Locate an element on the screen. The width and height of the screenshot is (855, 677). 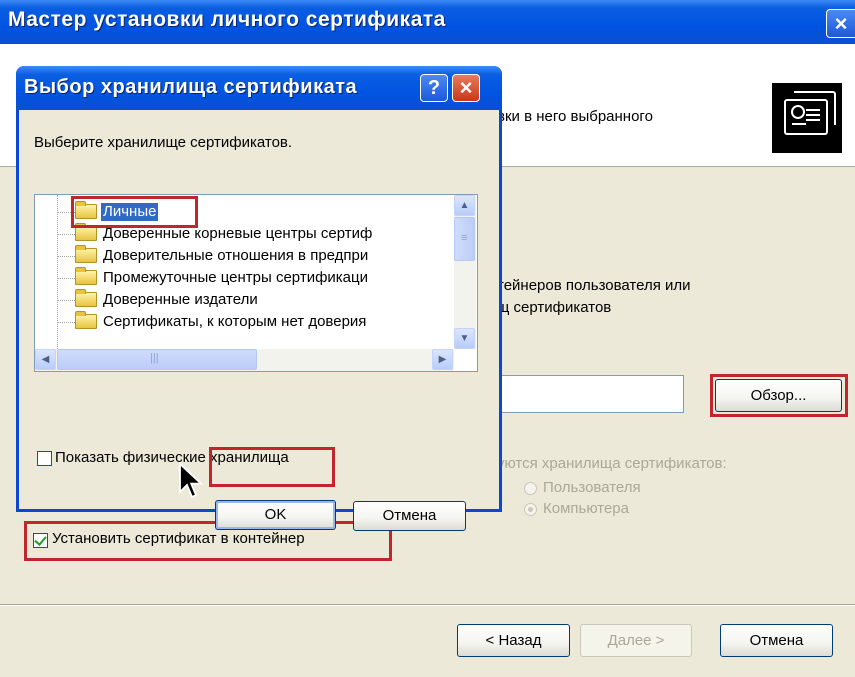
scroll-right-arrow-icon: ▶ is located at coordinates (442, 359).